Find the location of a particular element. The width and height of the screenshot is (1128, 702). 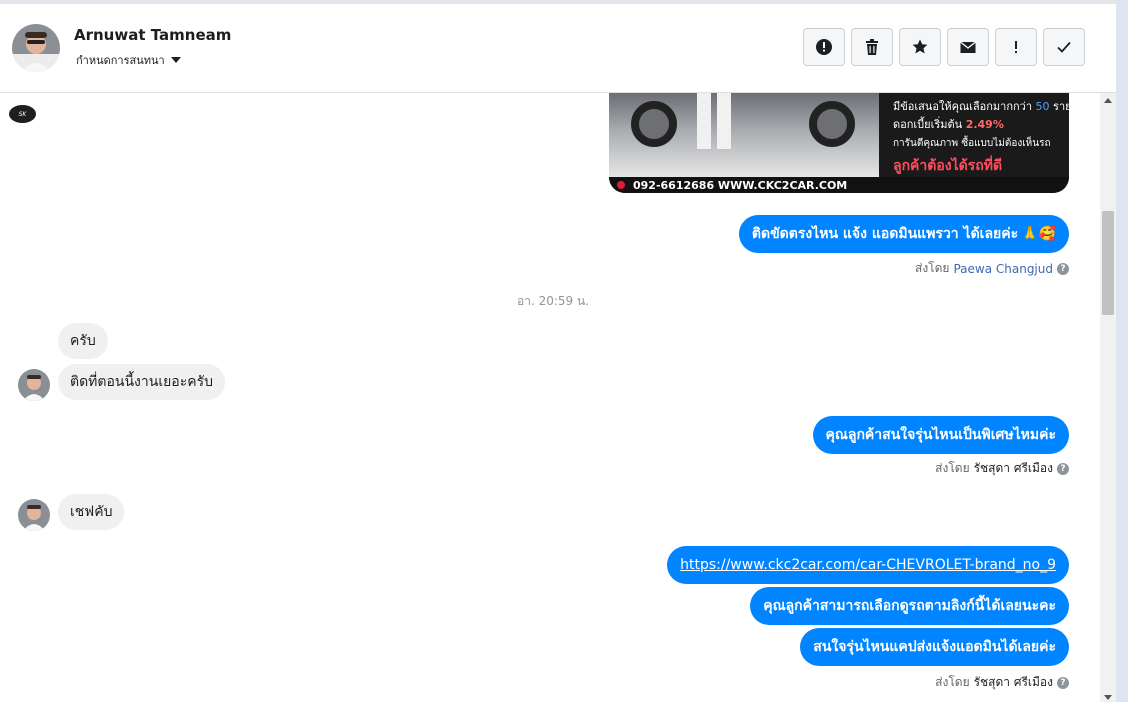

incoming-message: ครับ is located at coordinates (83, 341).